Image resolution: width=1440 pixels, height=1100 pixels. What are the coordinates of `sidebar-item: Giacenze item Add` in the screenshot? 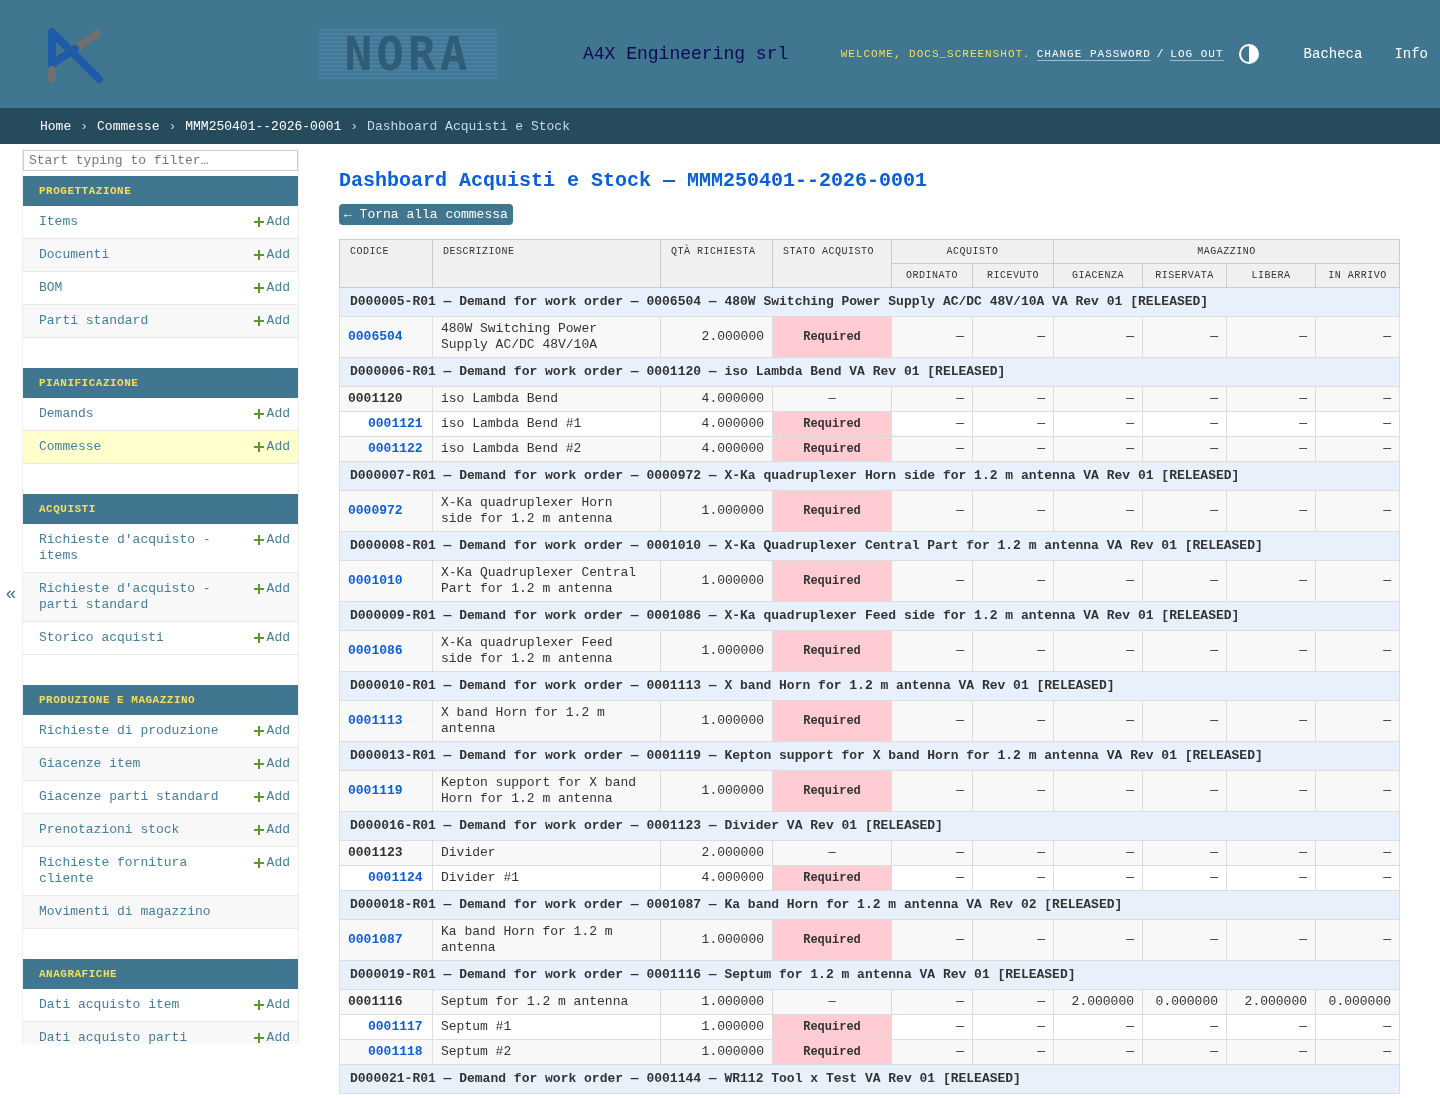 It's located at (160, 764).